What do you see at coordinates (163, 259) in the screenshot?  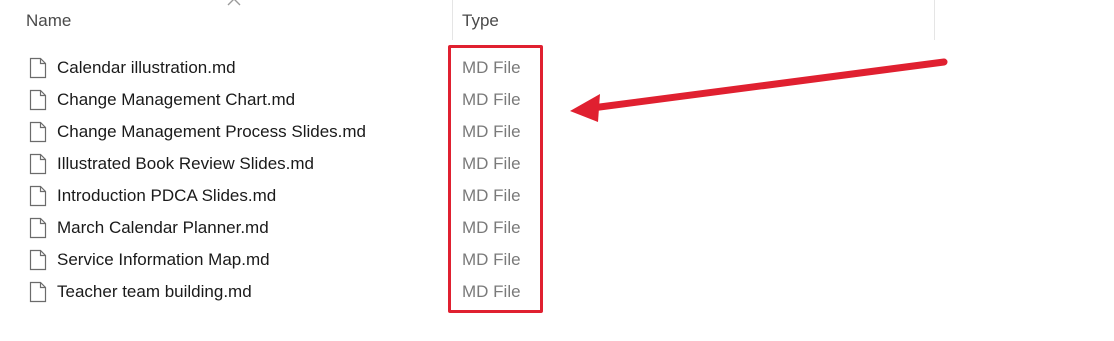 I see `file-name: Service Information Map.md` at bounding box center [163, 259].